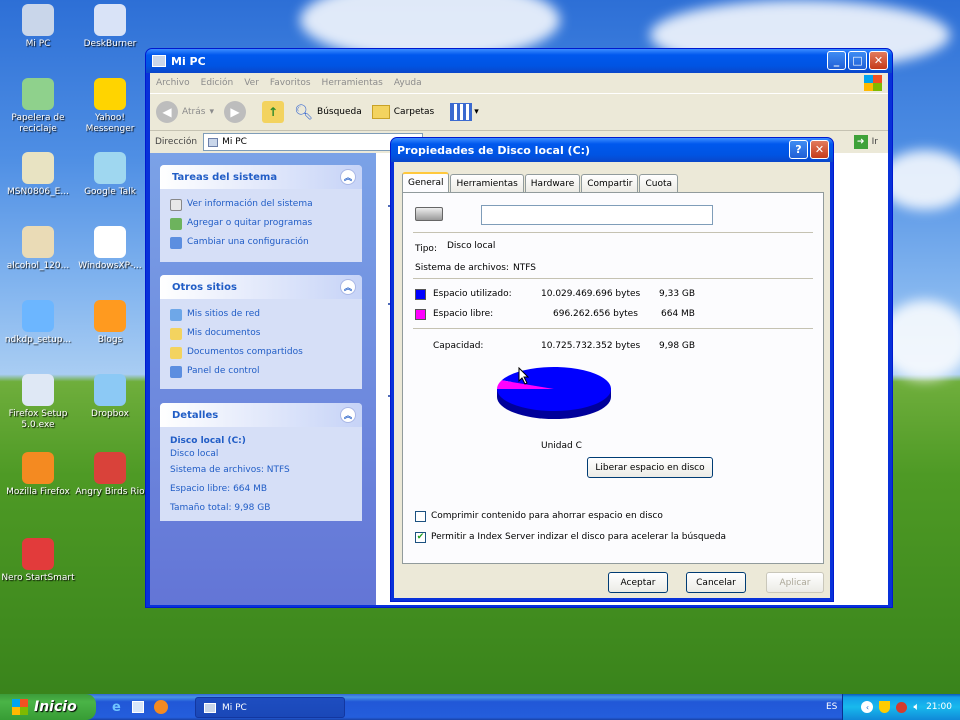 This screenshot has width=960, height=720. I want to click on msn-installer-icon, so click(38, 168).